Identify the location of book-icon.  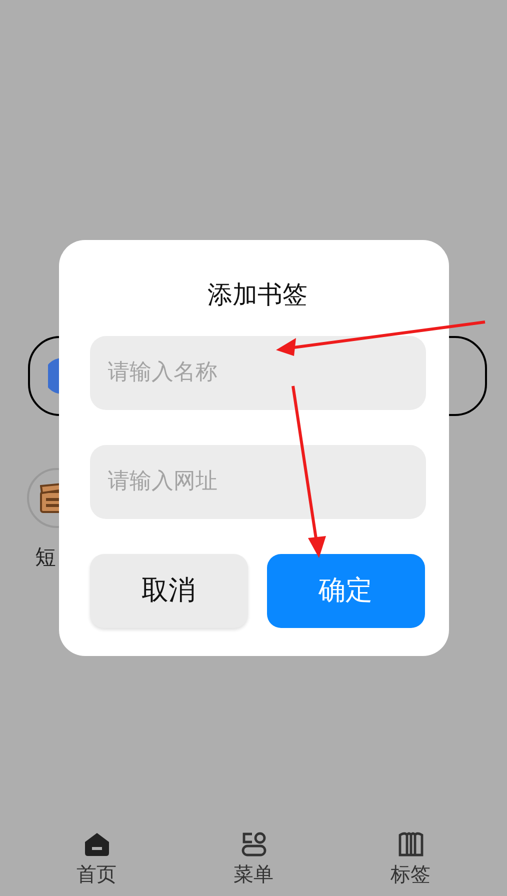
(410, 844).